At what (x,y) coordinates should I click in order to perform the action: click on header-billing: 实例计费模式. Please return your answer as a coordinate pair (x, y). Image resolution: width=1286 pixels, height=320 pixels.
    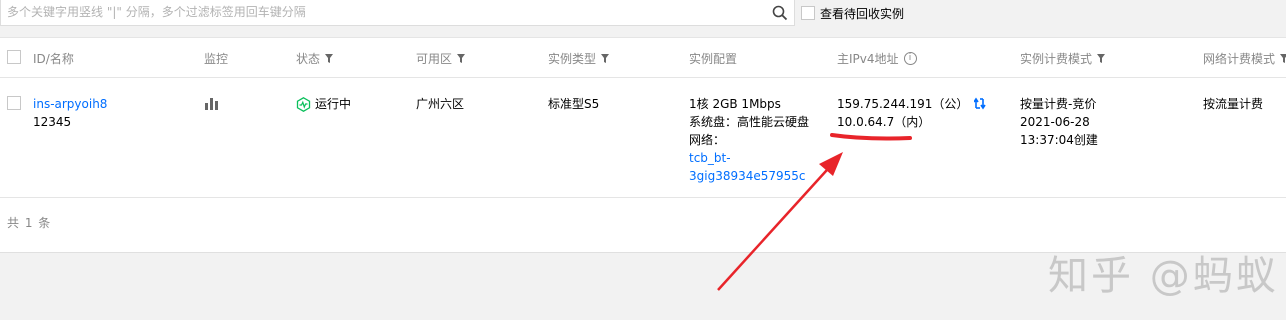
    Looking at the image, I should click on (1063, 58).